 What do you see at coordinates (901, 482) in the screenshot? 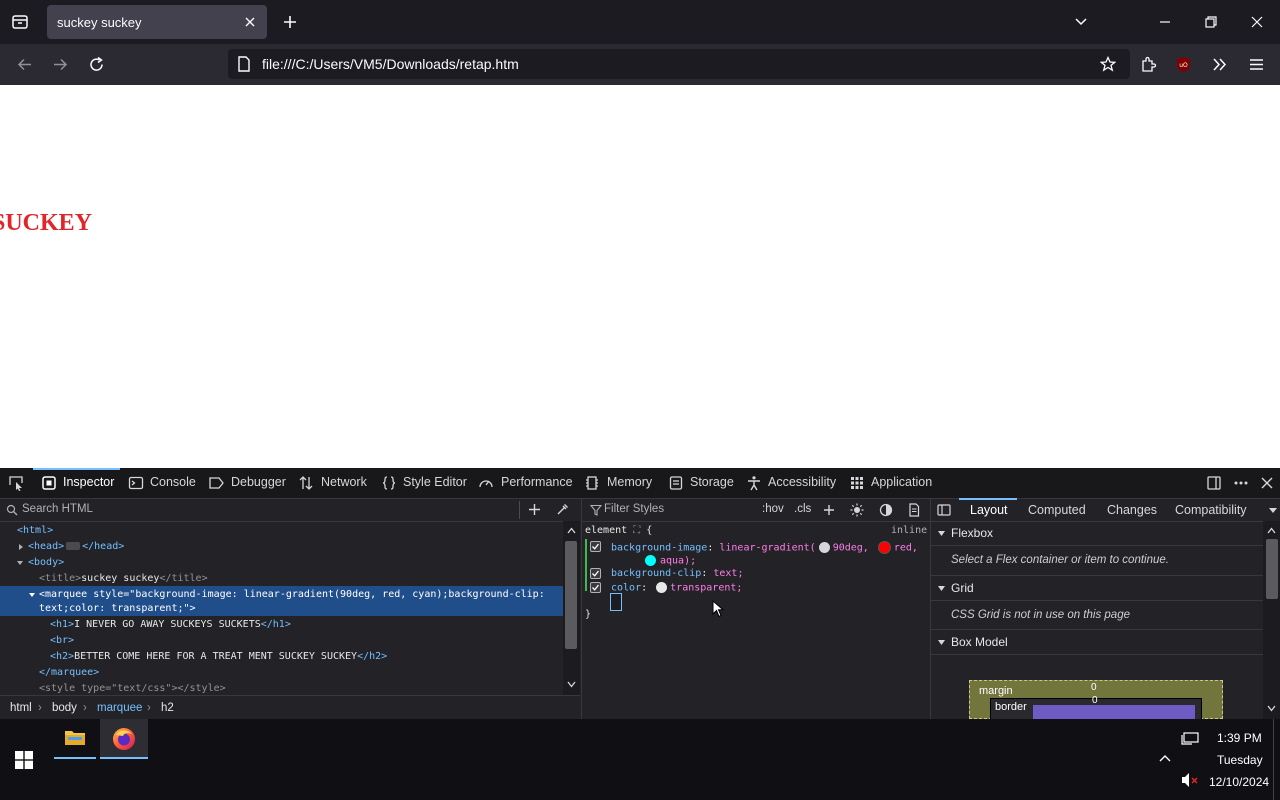
I see `tab-application: Application` at bounding box center [901, 482].